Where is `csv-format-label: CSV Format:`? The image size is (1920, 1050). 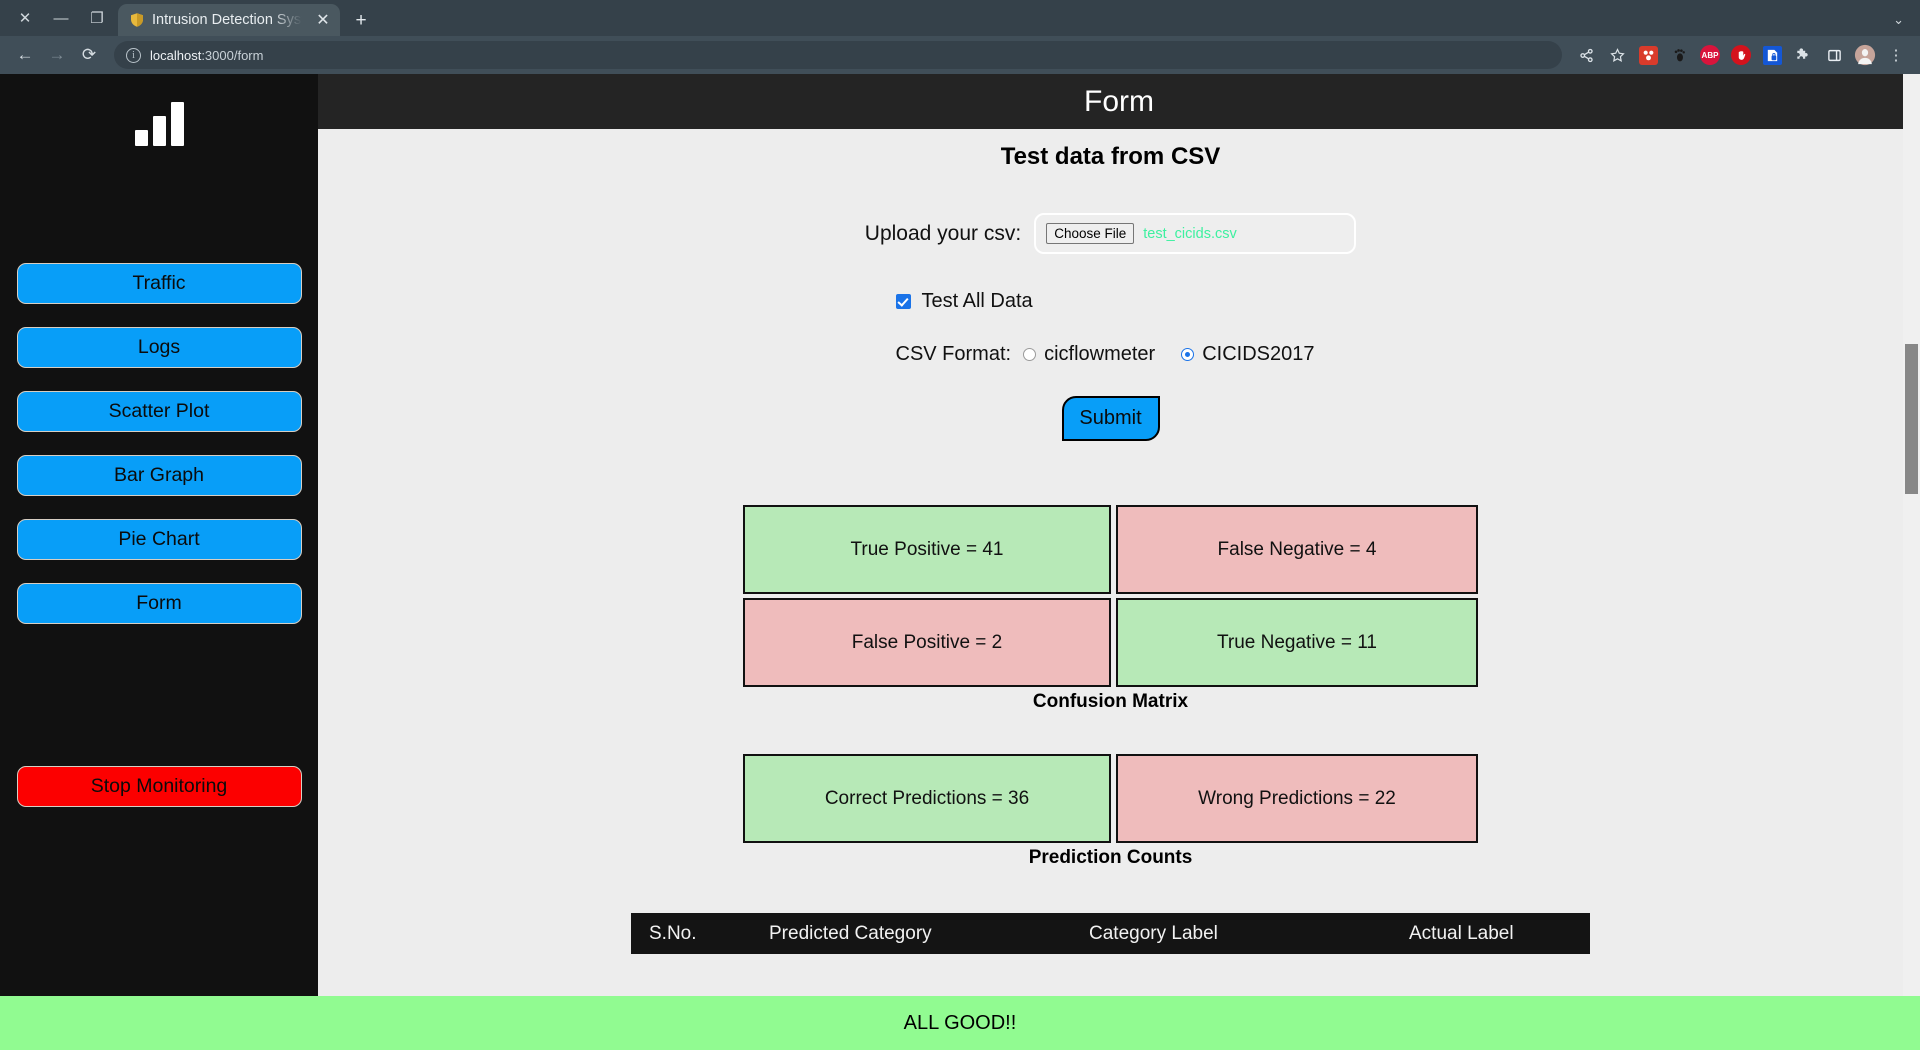 csv-format-label: CSV Format: is located at coordinates (953, 354).